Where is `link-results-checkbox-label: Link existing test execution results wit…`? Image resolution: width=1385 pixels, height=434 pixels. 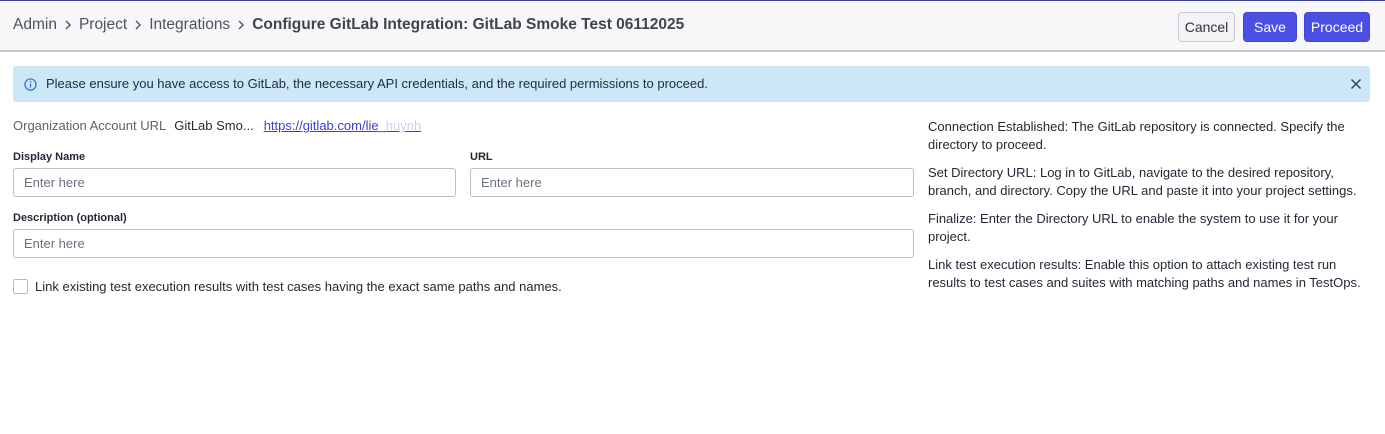 link-results-checkbox-label: Link existing test execution results wit… is located at coordinates (298, 286).